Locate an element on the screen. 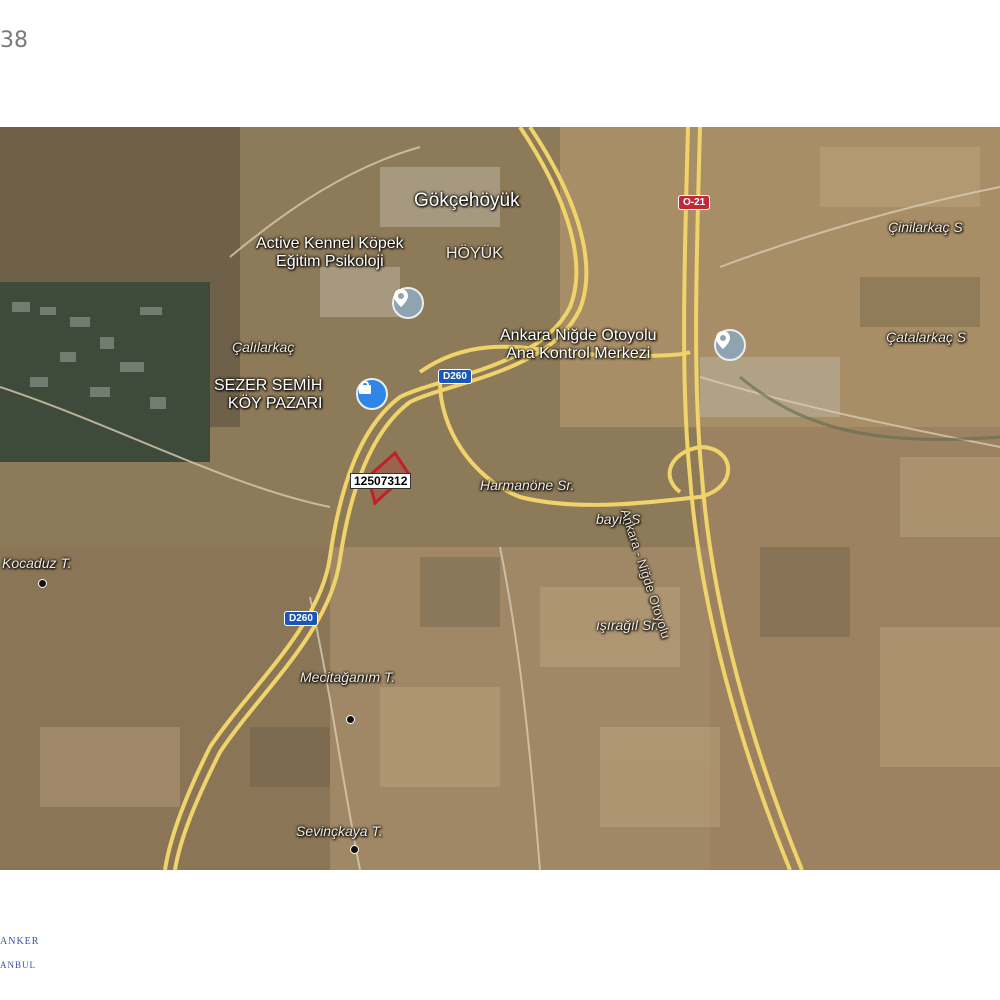 This screenshot has height=1000, width=1000. sevinckaya-label: Sevinçkaya T. is located at coordinates (339, 831).